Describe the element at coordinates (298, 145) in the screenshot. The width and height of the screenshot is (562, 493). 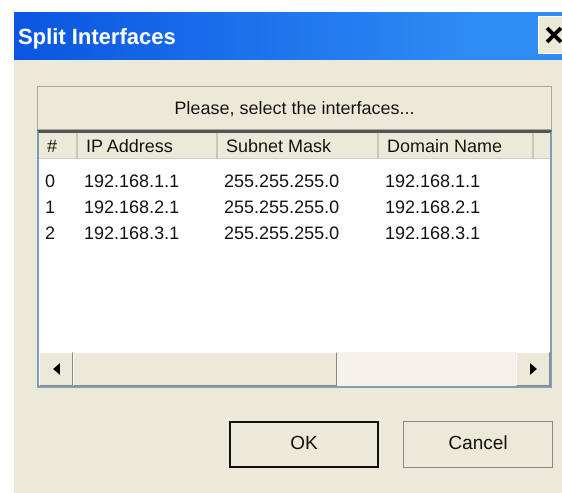
I see `column-header: Subnet Mask` at that location.